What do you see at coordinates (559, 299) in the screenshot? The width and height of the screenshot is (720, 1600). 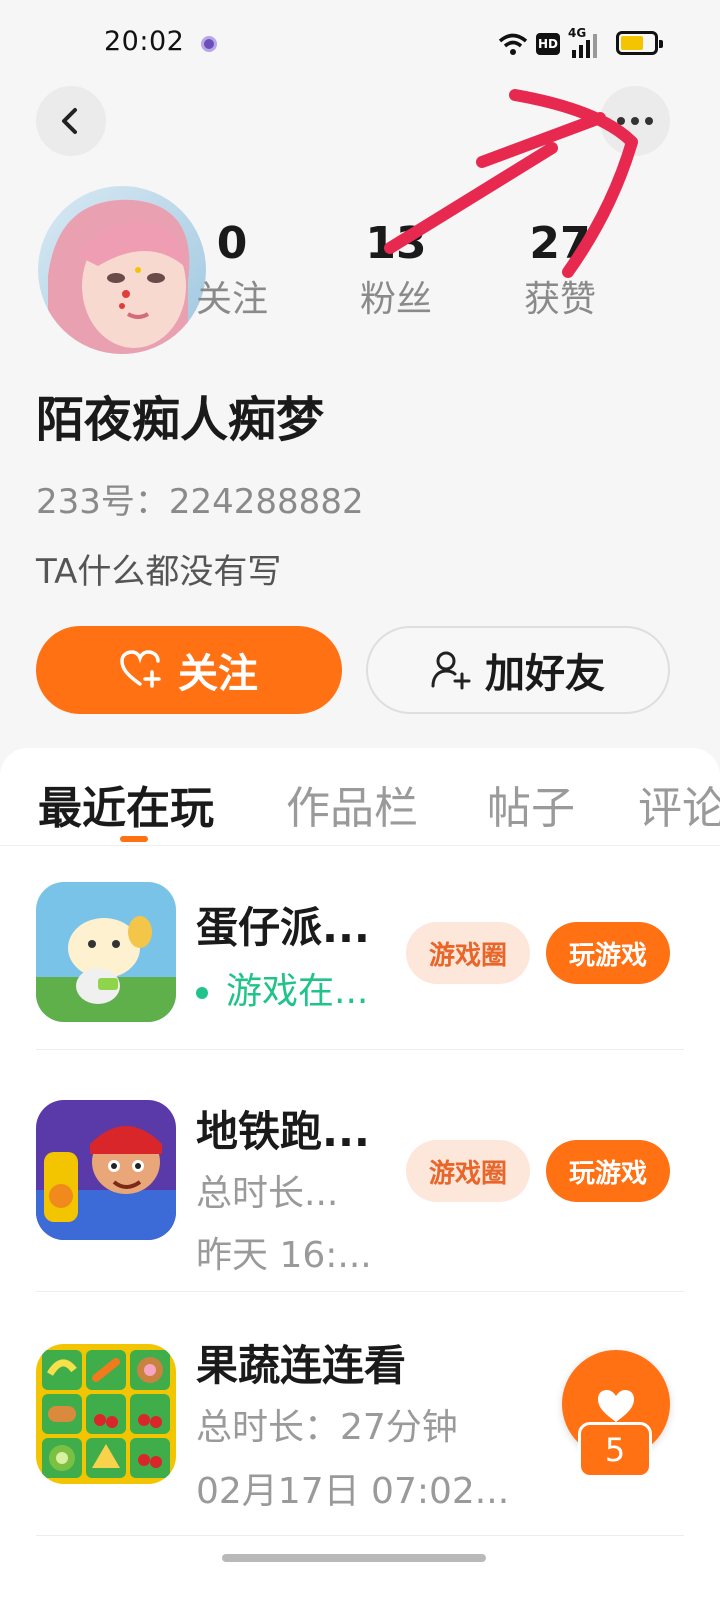 I see `stat-likes-label: 获赞` at bounding box center [559, 299].